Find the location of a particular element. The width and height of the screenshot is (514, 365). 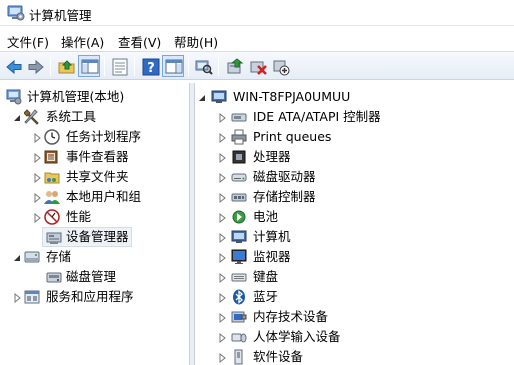

show-hide-console-tree-button is located at coordinates (89, 66).